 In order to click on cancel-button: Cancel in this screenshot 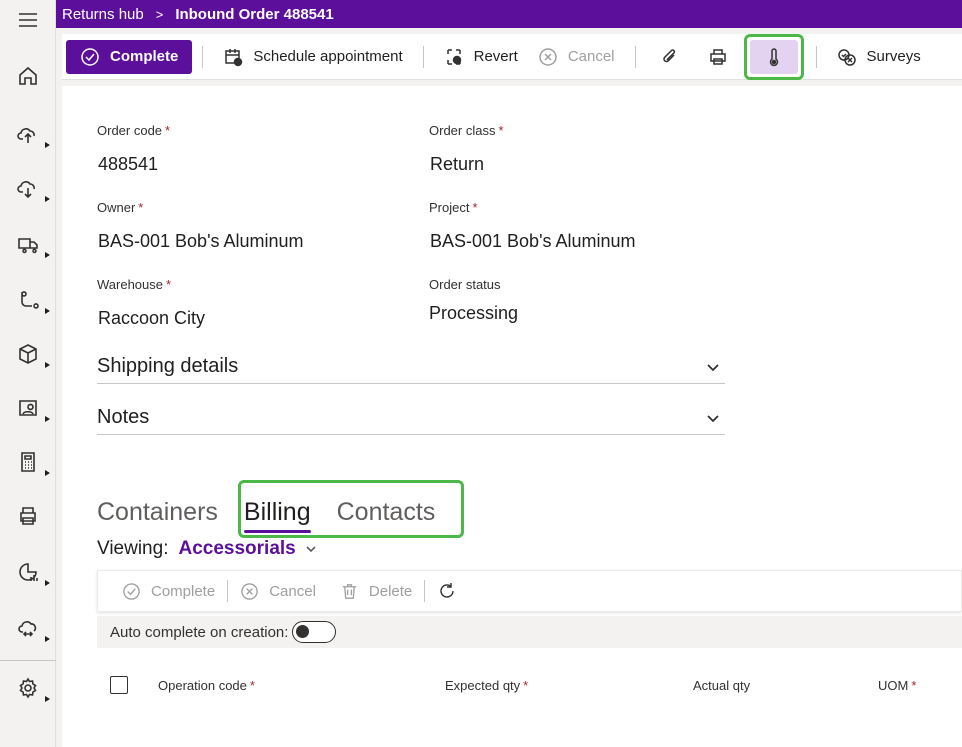, I will do `click(576, 57)`.